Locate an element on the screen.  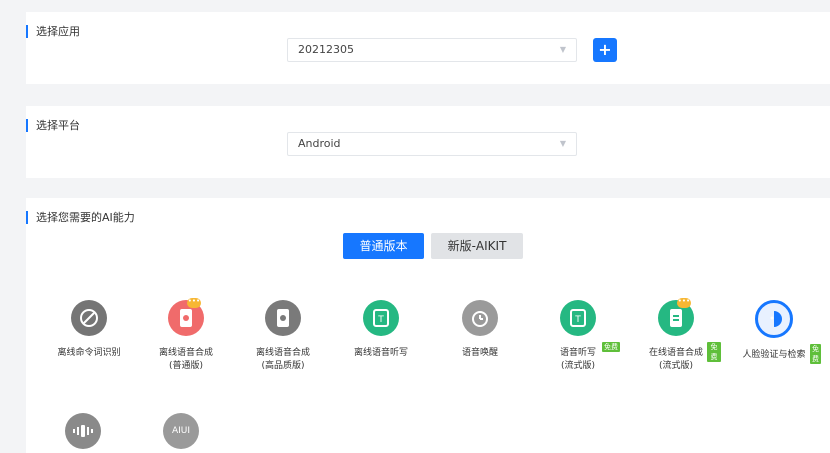
version-tab-normal: 普通版本 is located at coordinates (383, 246).